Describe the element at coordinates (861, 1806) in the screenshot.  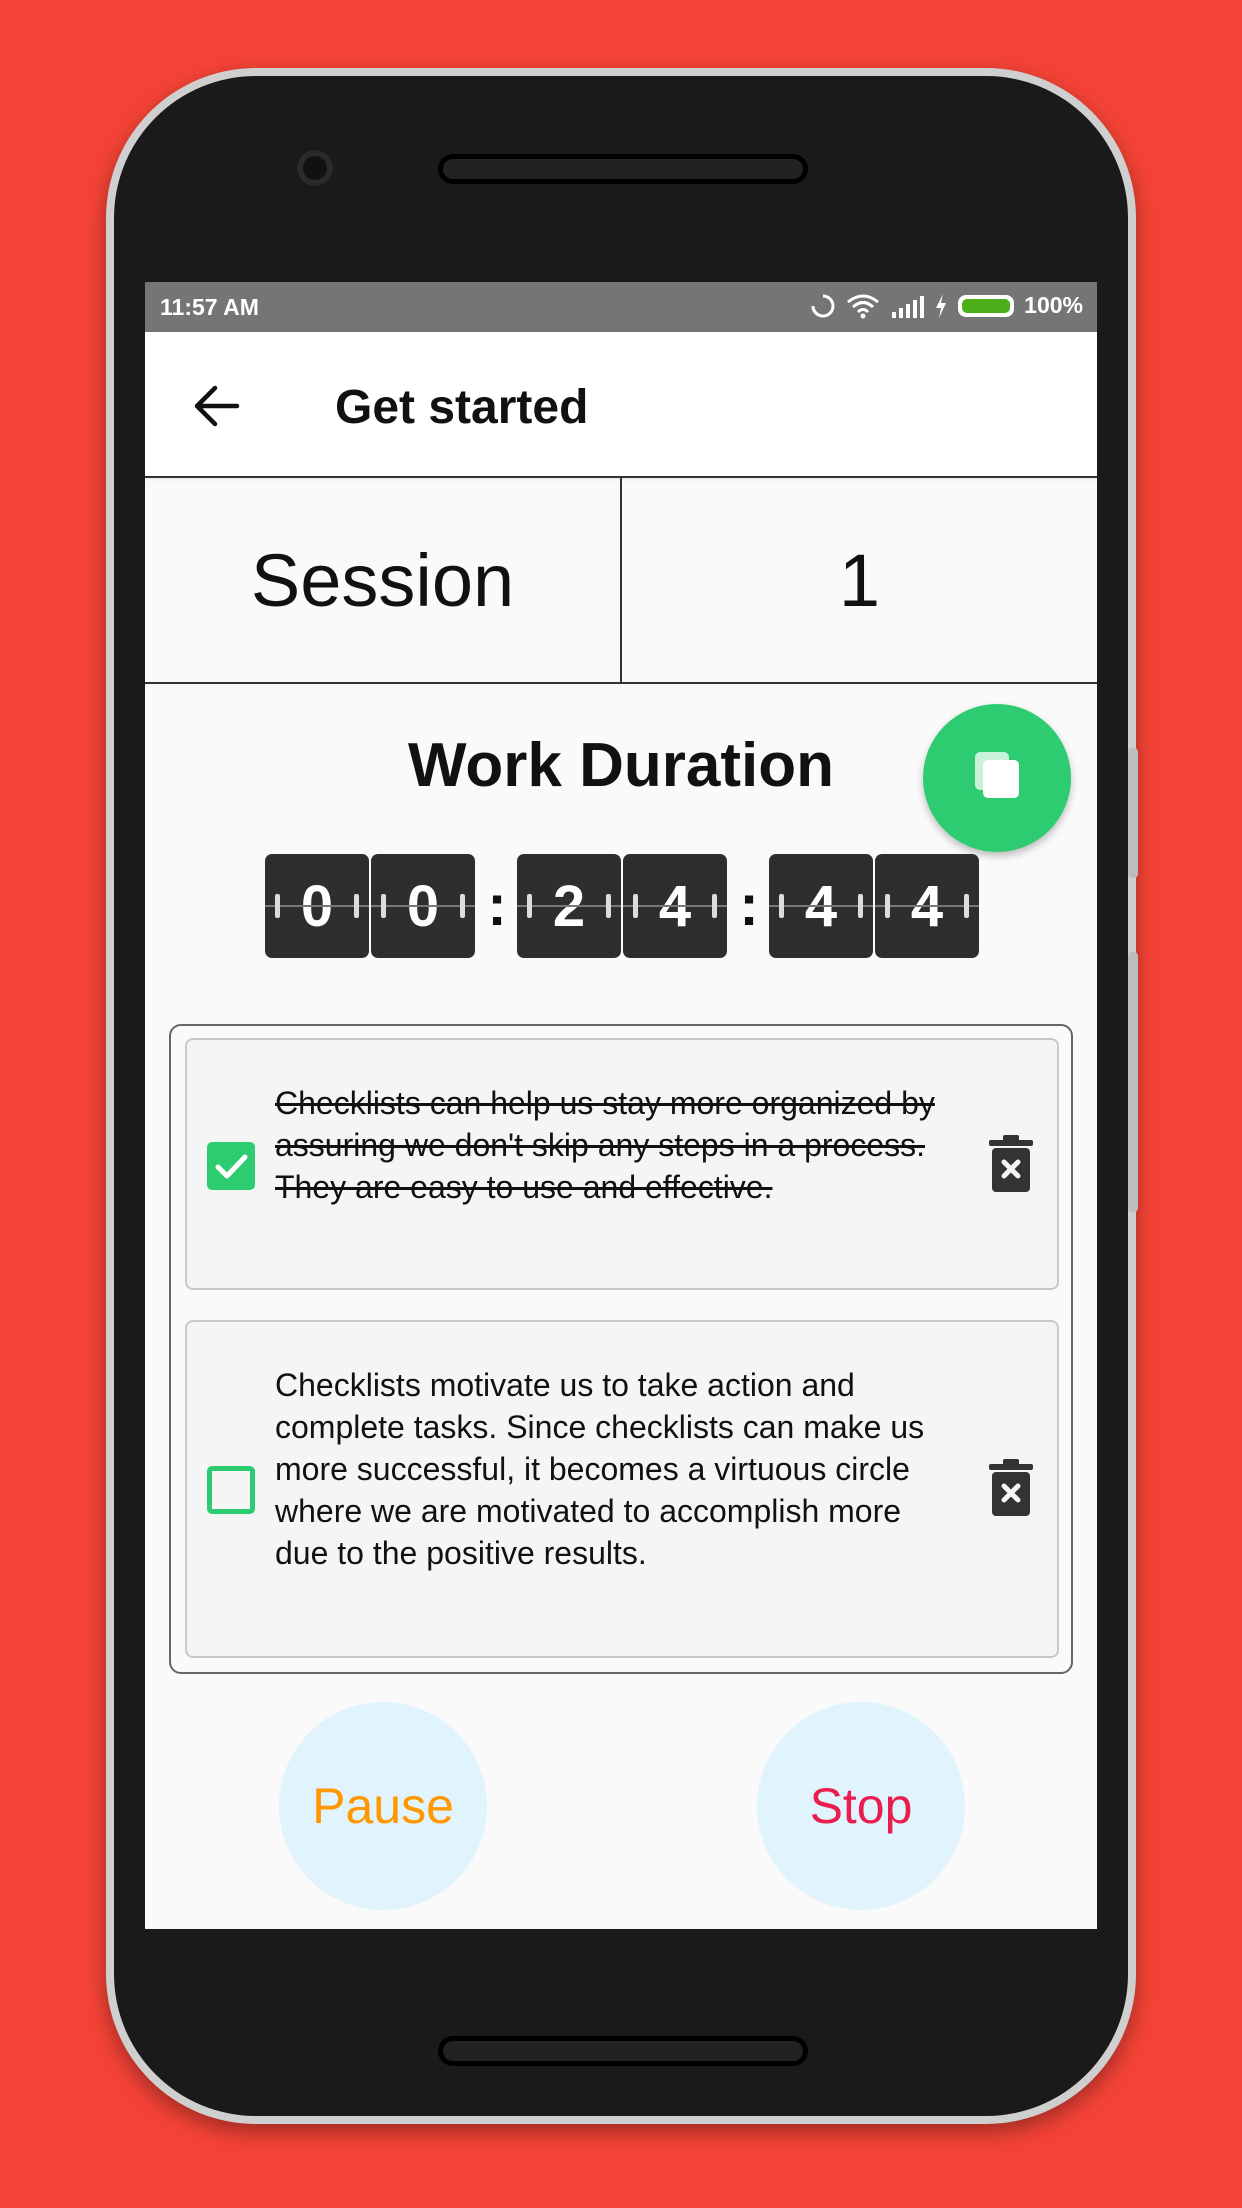
I see `stop-button: Stop` at that location.